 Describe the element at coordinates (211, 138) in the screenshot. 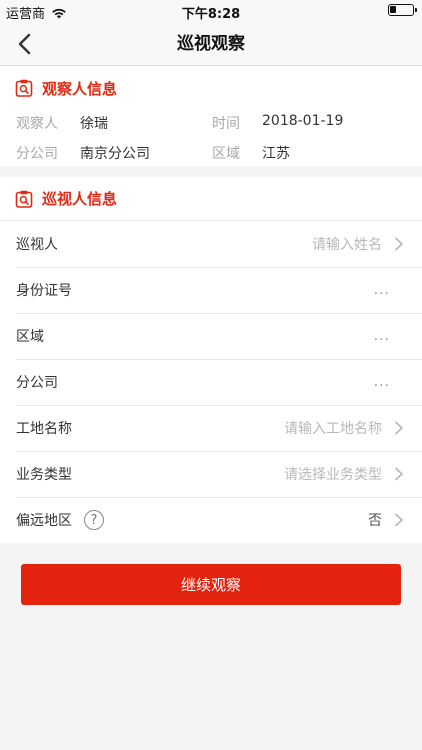

I see `observer-info-grid: 观察人 徐瑞 时间 2018-01-19 分公司 南京分公司 区域 江苏` at that location.